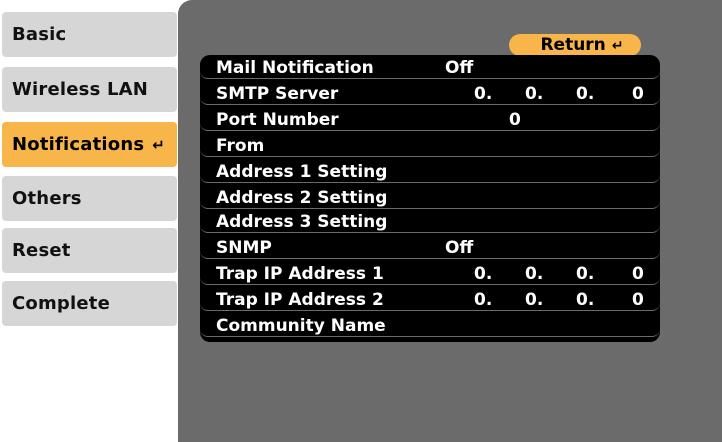  Describe the element at coordinates (39, 34) in the screenshot. I see `tab-basic-label: Basic` at that location.